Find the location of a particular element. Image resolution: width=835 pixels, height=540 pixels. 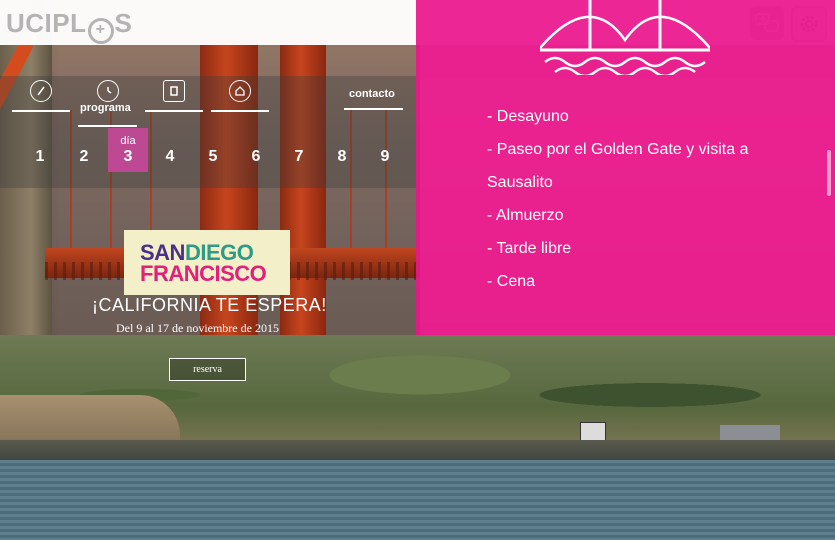

nav-underline-active is located at coordinates (107, 126).